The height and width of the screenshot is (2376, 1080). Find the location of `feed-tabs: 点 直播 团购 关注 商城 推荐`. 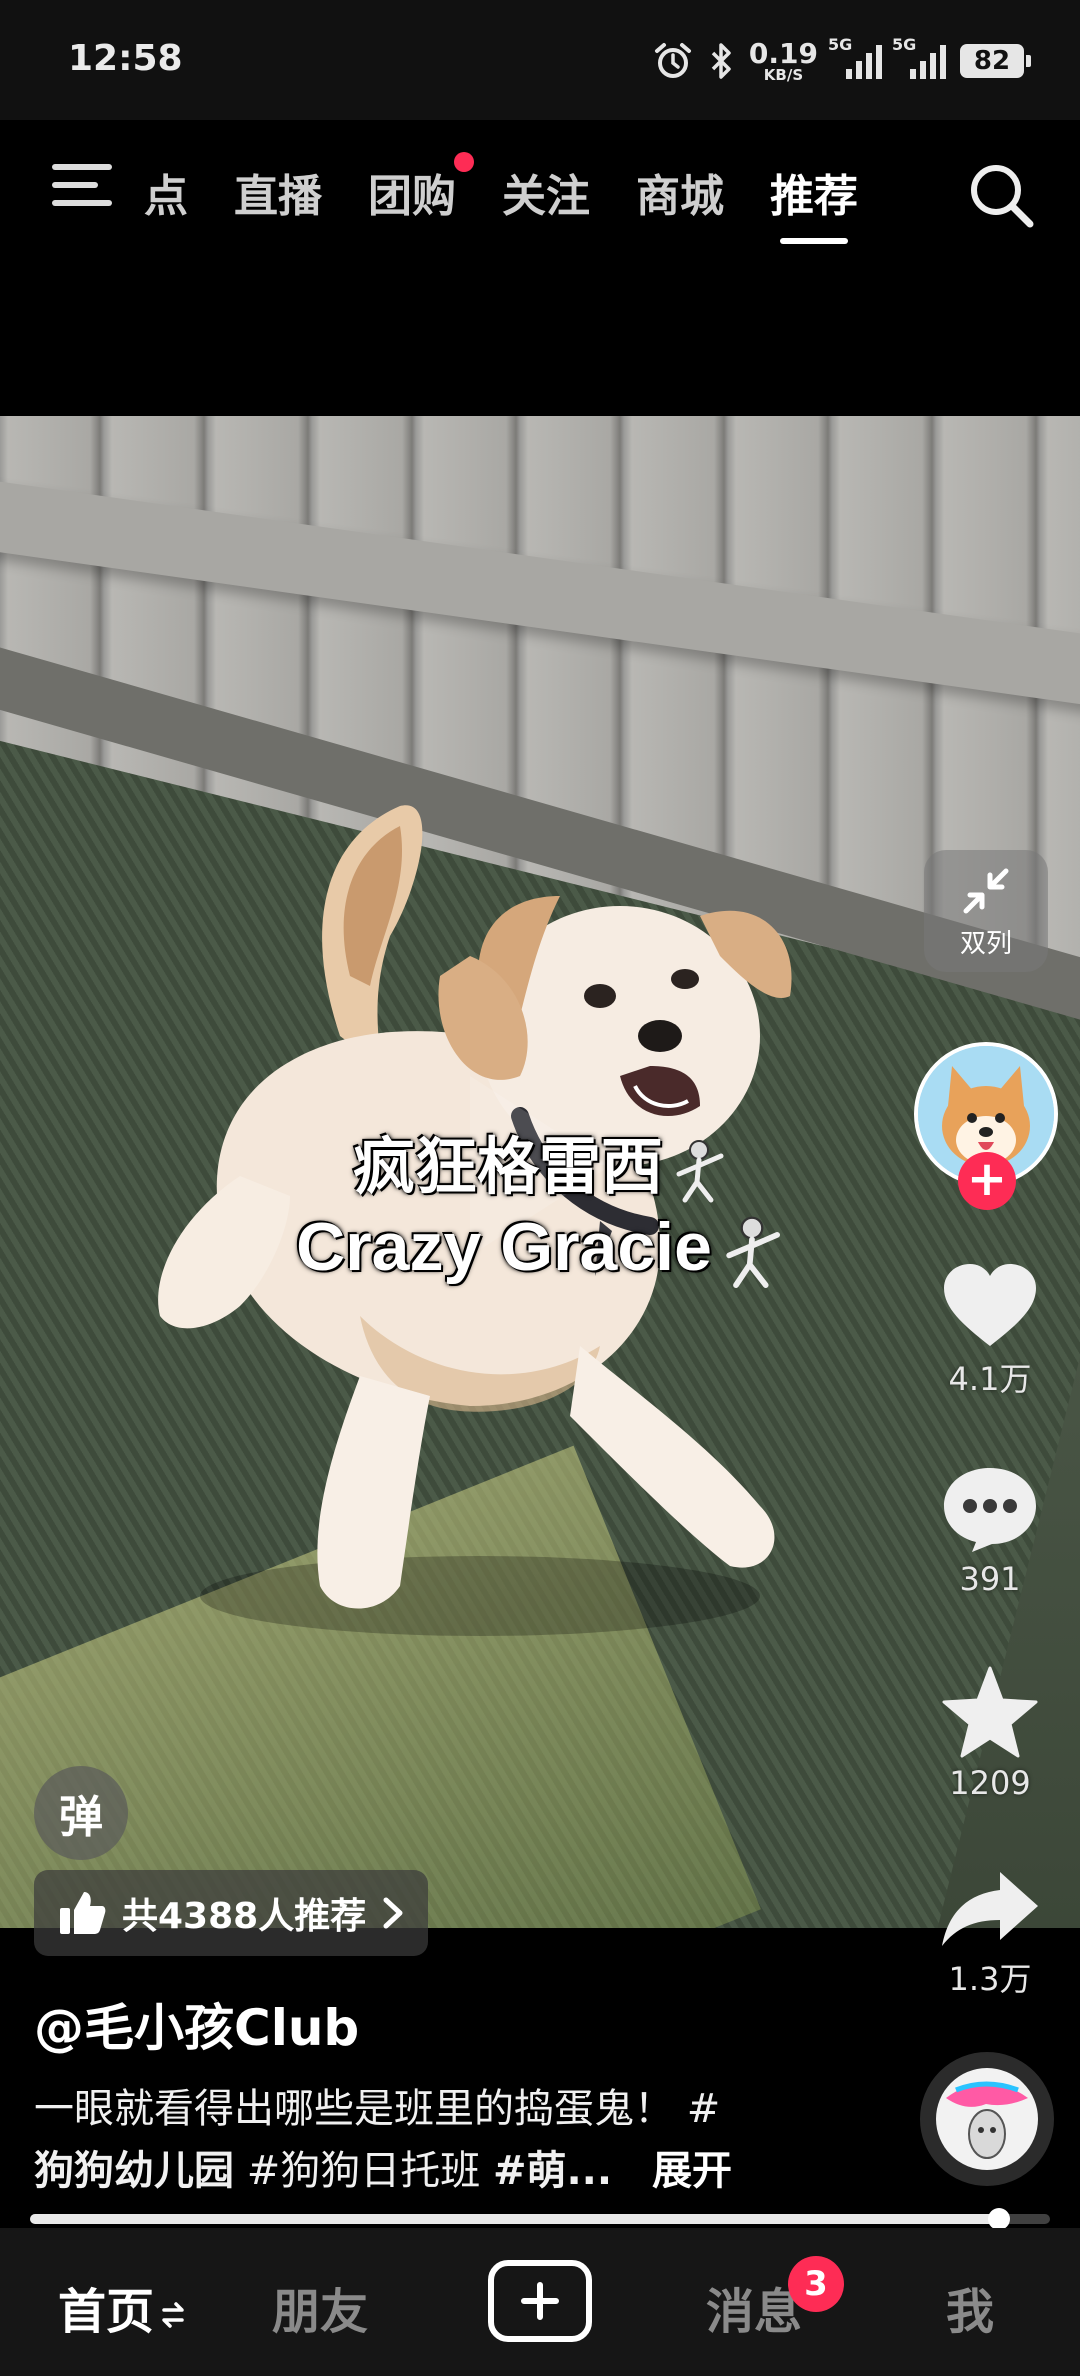

feed-tabs: 点 直播 团购 关注 商城 推荐 is located at coordinates (524, 198).